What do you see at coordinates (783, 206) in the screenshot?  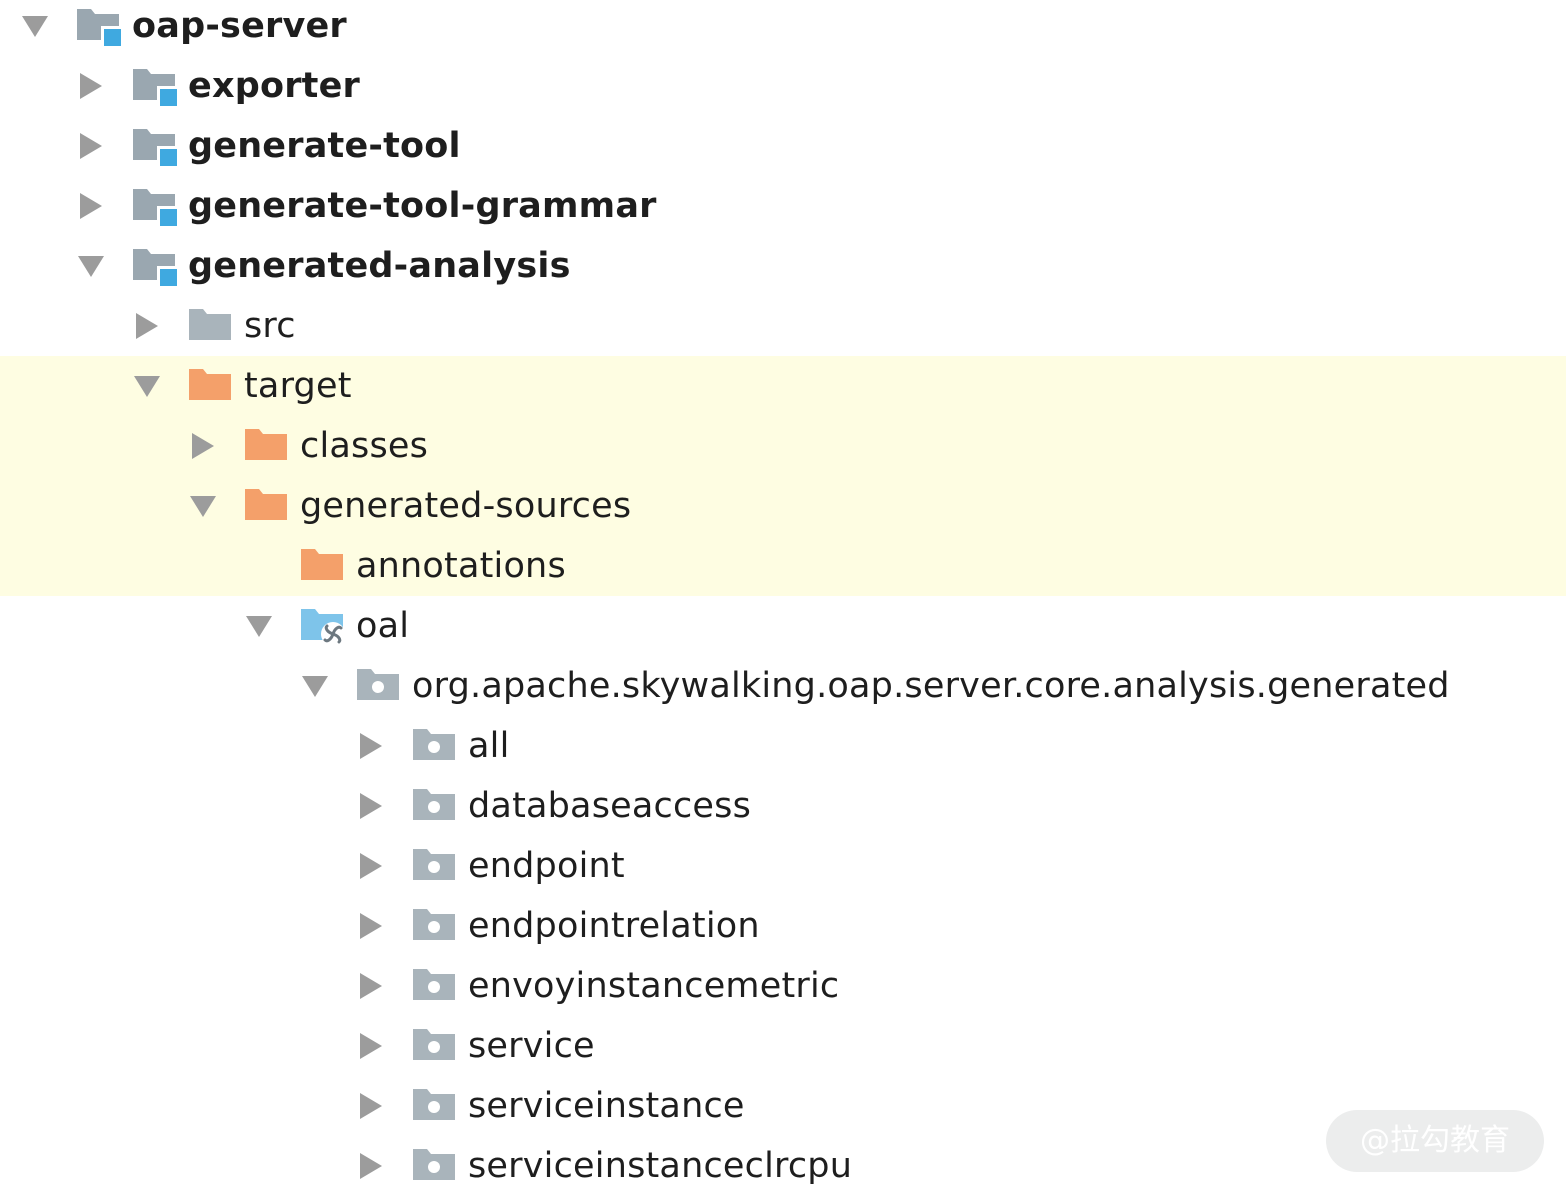 I see `tree-row: generate-tool-grammar` at bounding box center [783, 206].